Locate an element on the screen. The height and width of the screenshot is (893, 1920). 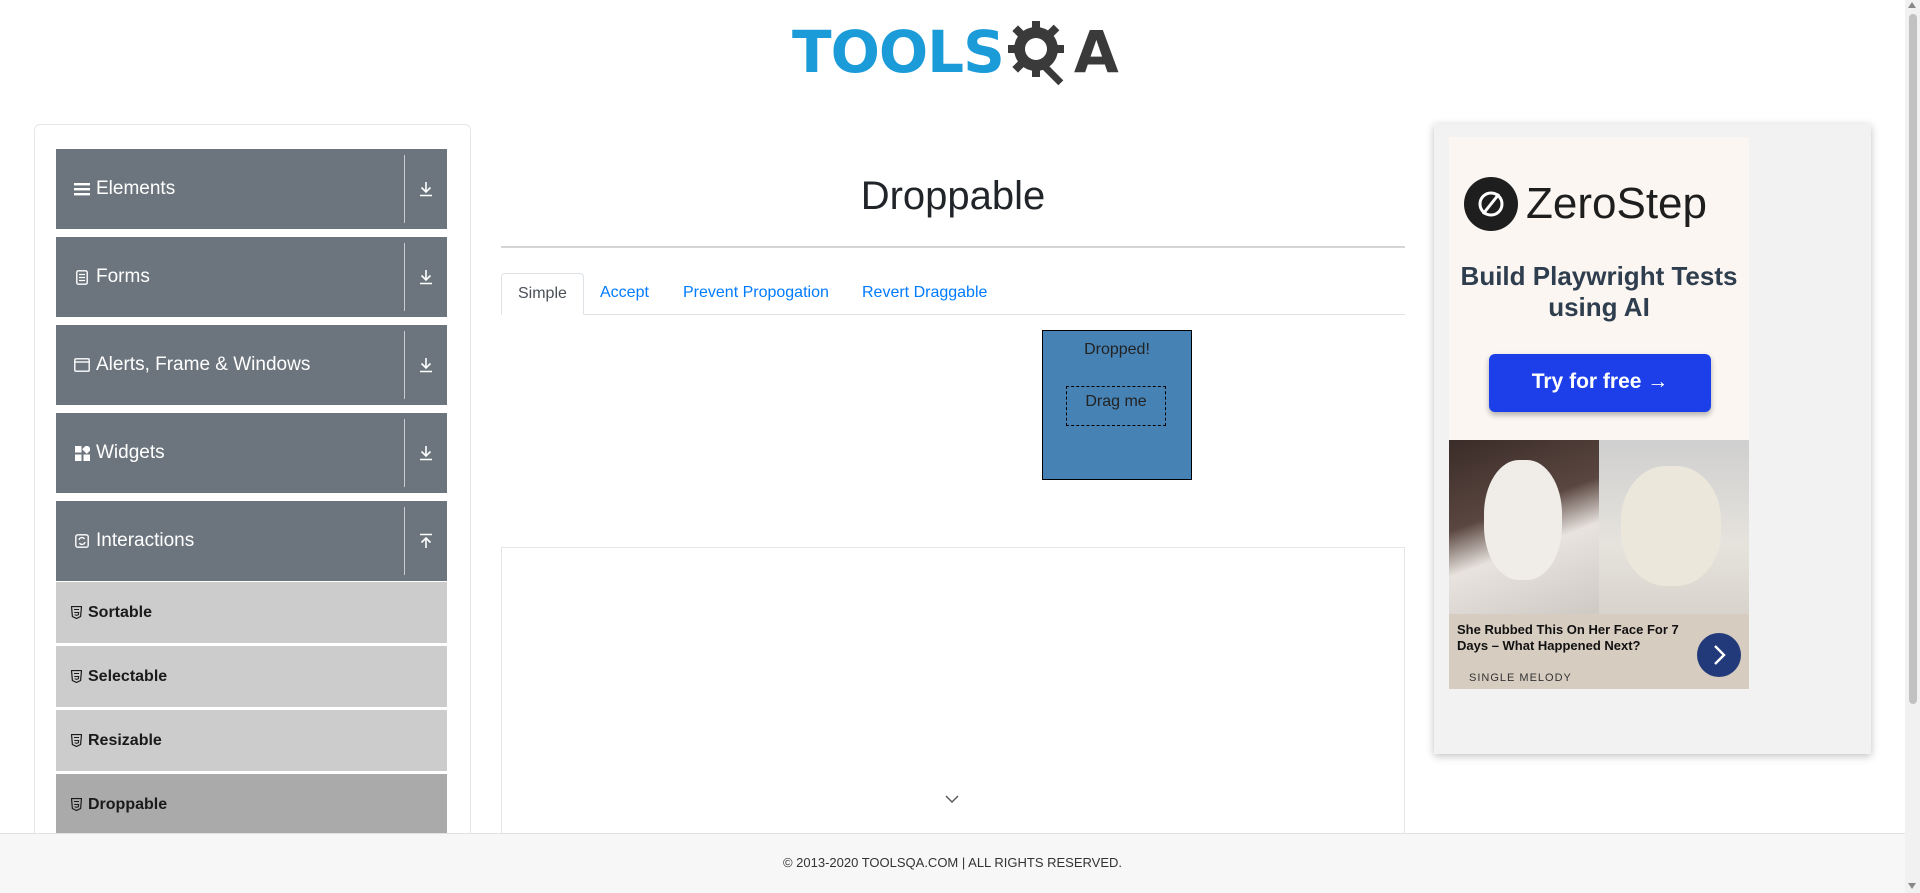
scrollbar-thumb is located at coordinates (1913, 359).